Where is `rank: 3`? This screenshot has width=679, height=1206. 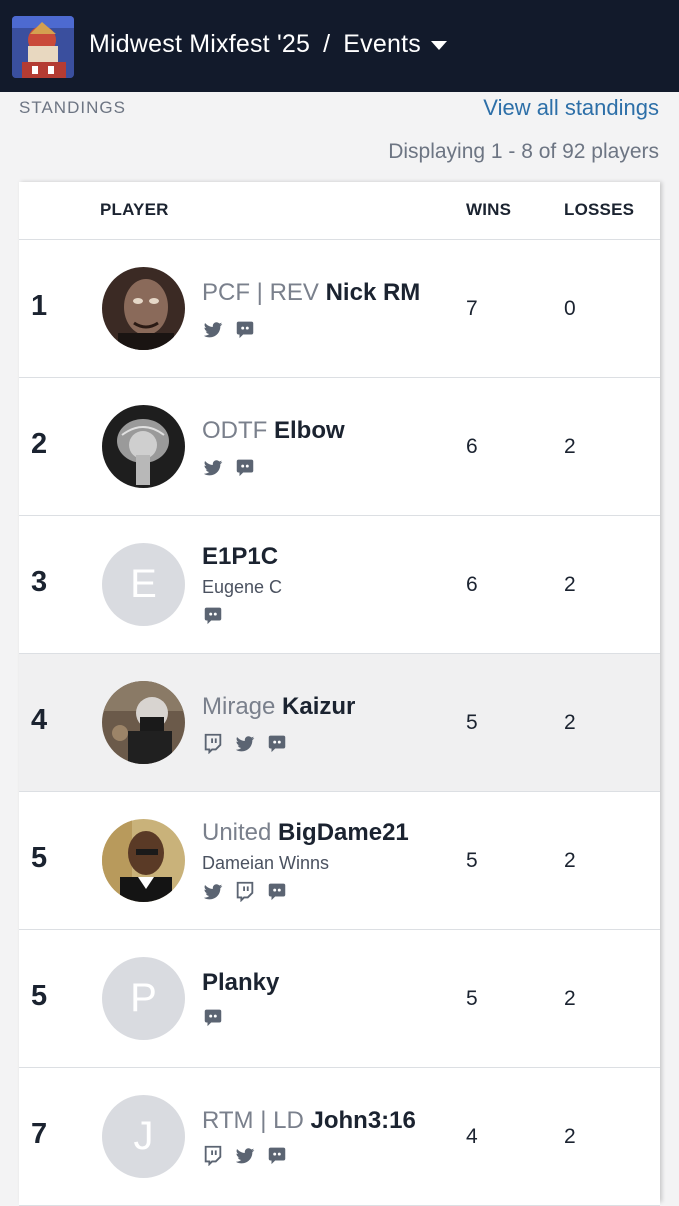 rank: 3 is located at coordinates (39, 582).